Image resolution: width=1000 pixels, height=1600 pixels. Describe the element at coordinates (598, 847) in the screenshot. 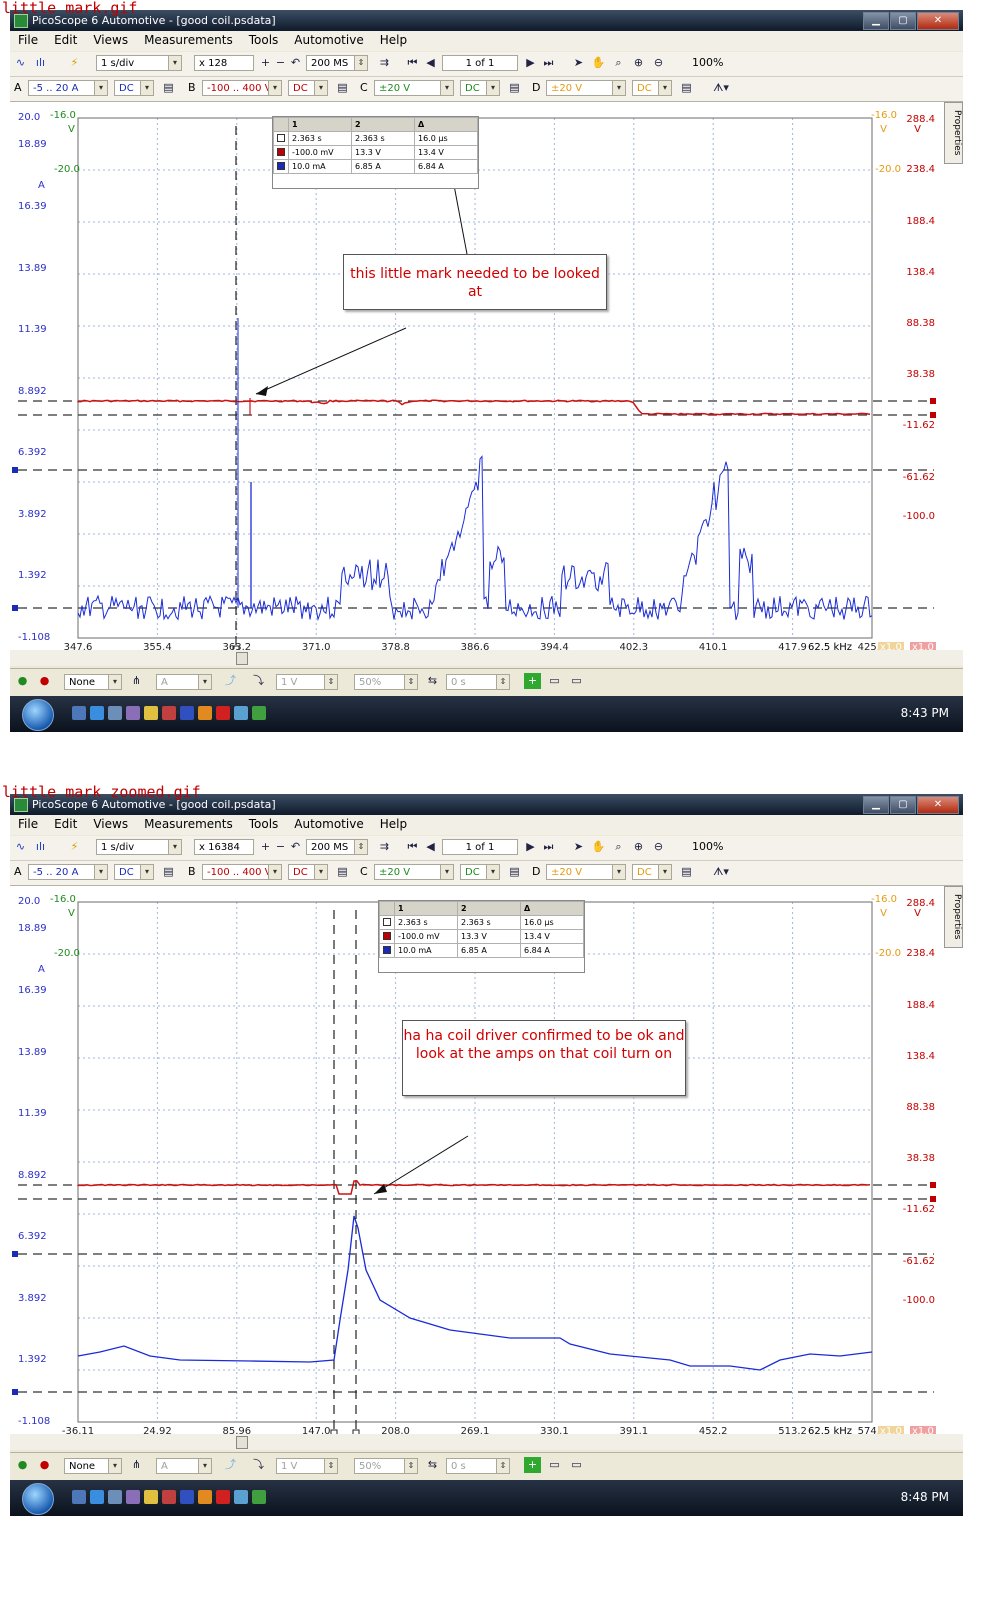

I see `hand-tool-icon: ✋` at that location.